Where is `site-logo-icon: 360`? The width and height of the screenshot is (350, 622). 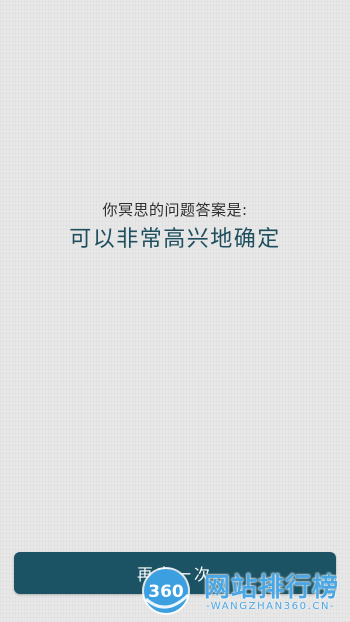
site-logo-icon: 360 is located at coordinates (166, 591).